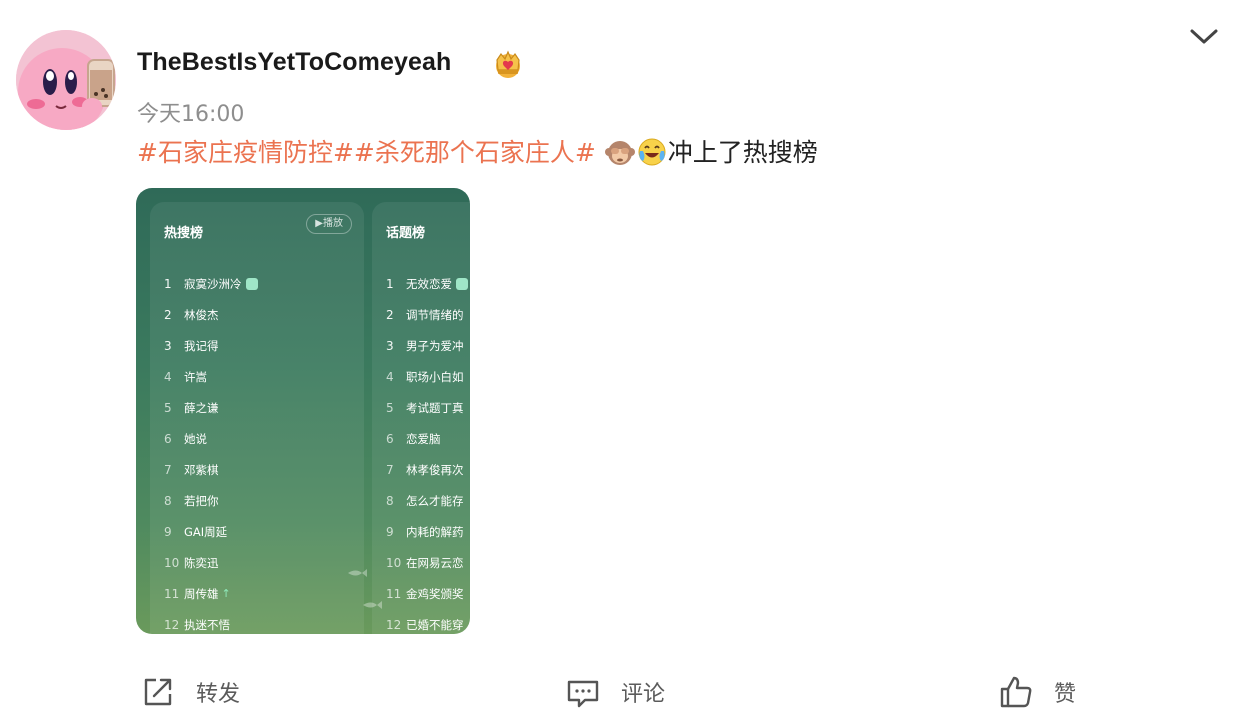 This screenshot has height=722, width=1242. What do you see at coordinates (1065, 694) in the screenshot?
I see `like-label: 赞` at bounding box center [1065, 694].